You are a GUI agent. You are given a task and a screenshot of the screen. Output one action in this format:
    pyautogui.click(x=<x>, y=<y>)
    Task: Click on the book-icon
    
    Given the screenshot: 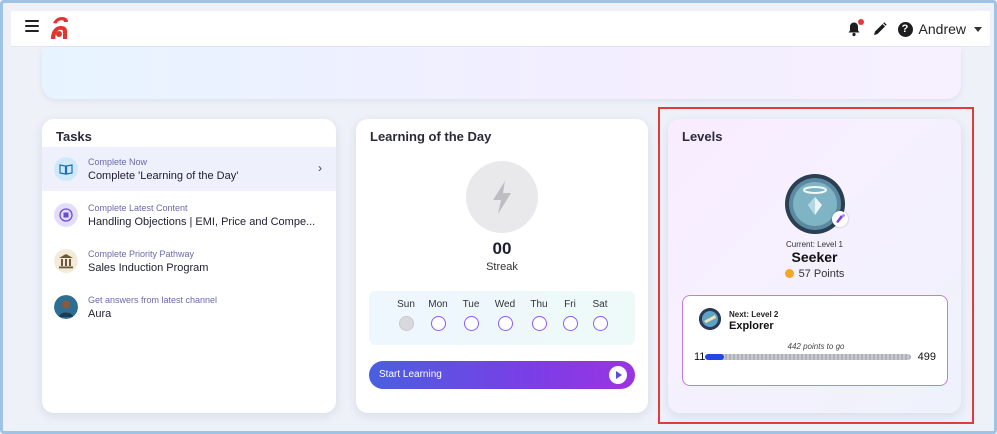 What is the action you would take?
    pyautogui.click(x=66, y=169)
    